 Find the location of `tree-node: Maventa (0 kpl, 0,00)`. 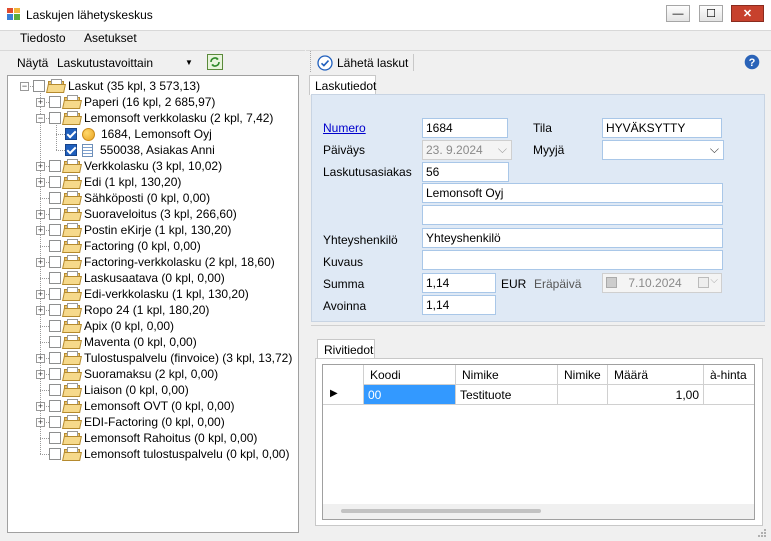

tree-node: Maventa (0 kpl, 0,00) is located at coordinates (116, 342).